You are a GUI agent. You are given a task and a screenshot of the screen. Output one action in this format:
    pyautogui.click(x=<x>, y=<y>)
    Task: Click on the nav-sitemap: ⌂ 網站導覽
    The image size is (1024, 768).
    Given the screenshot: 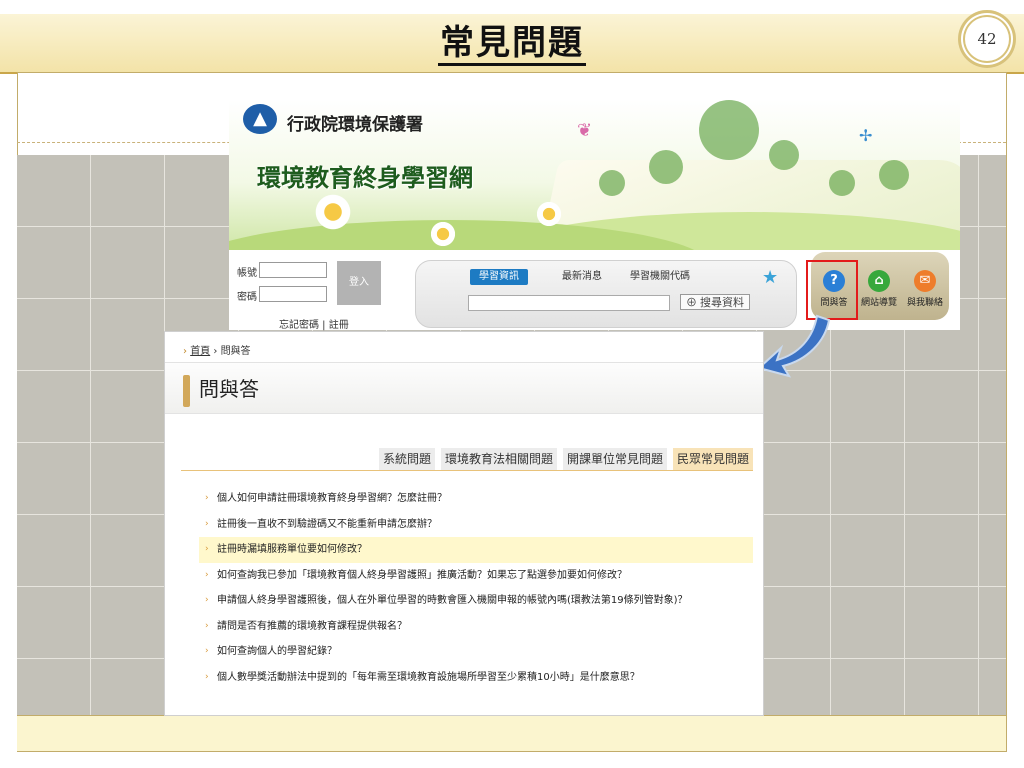 What is the action you would take?
    pyautogui.click(x=879, y=289)
    